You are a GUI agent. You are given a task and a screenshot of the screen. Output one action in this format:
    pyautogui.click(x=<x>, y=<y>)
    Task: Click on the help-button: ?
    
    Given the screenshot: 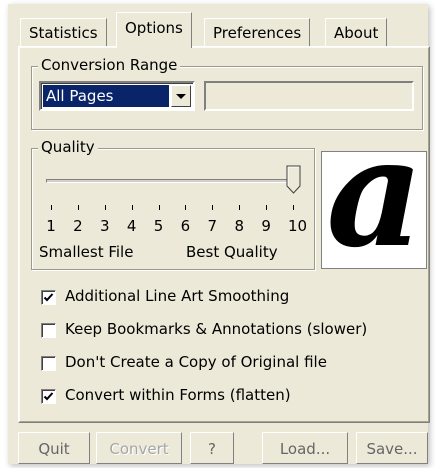 What is the action you would take?
    pyautogui.click(x=212, y=448)
    